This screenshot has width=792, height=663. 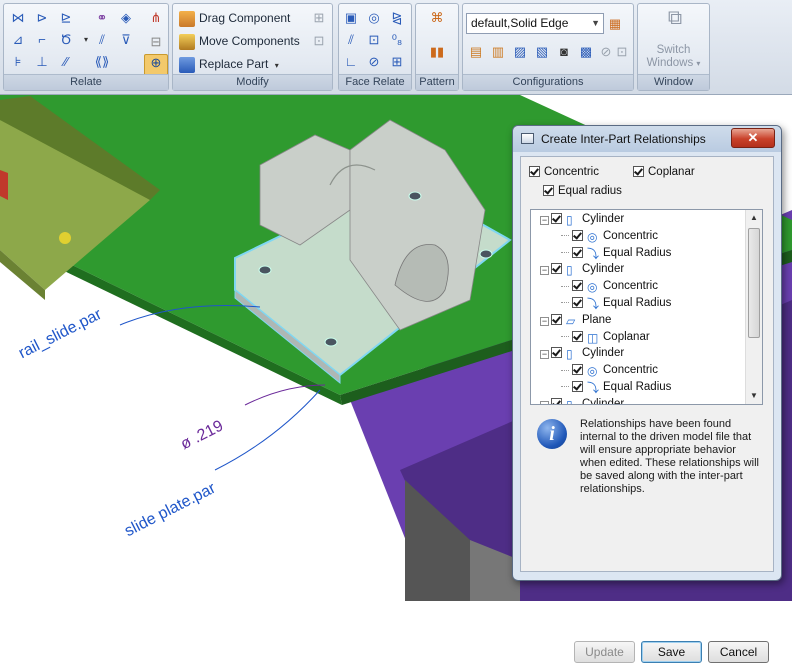 I want to click on save-button: Save, so click(x=671, y=652).